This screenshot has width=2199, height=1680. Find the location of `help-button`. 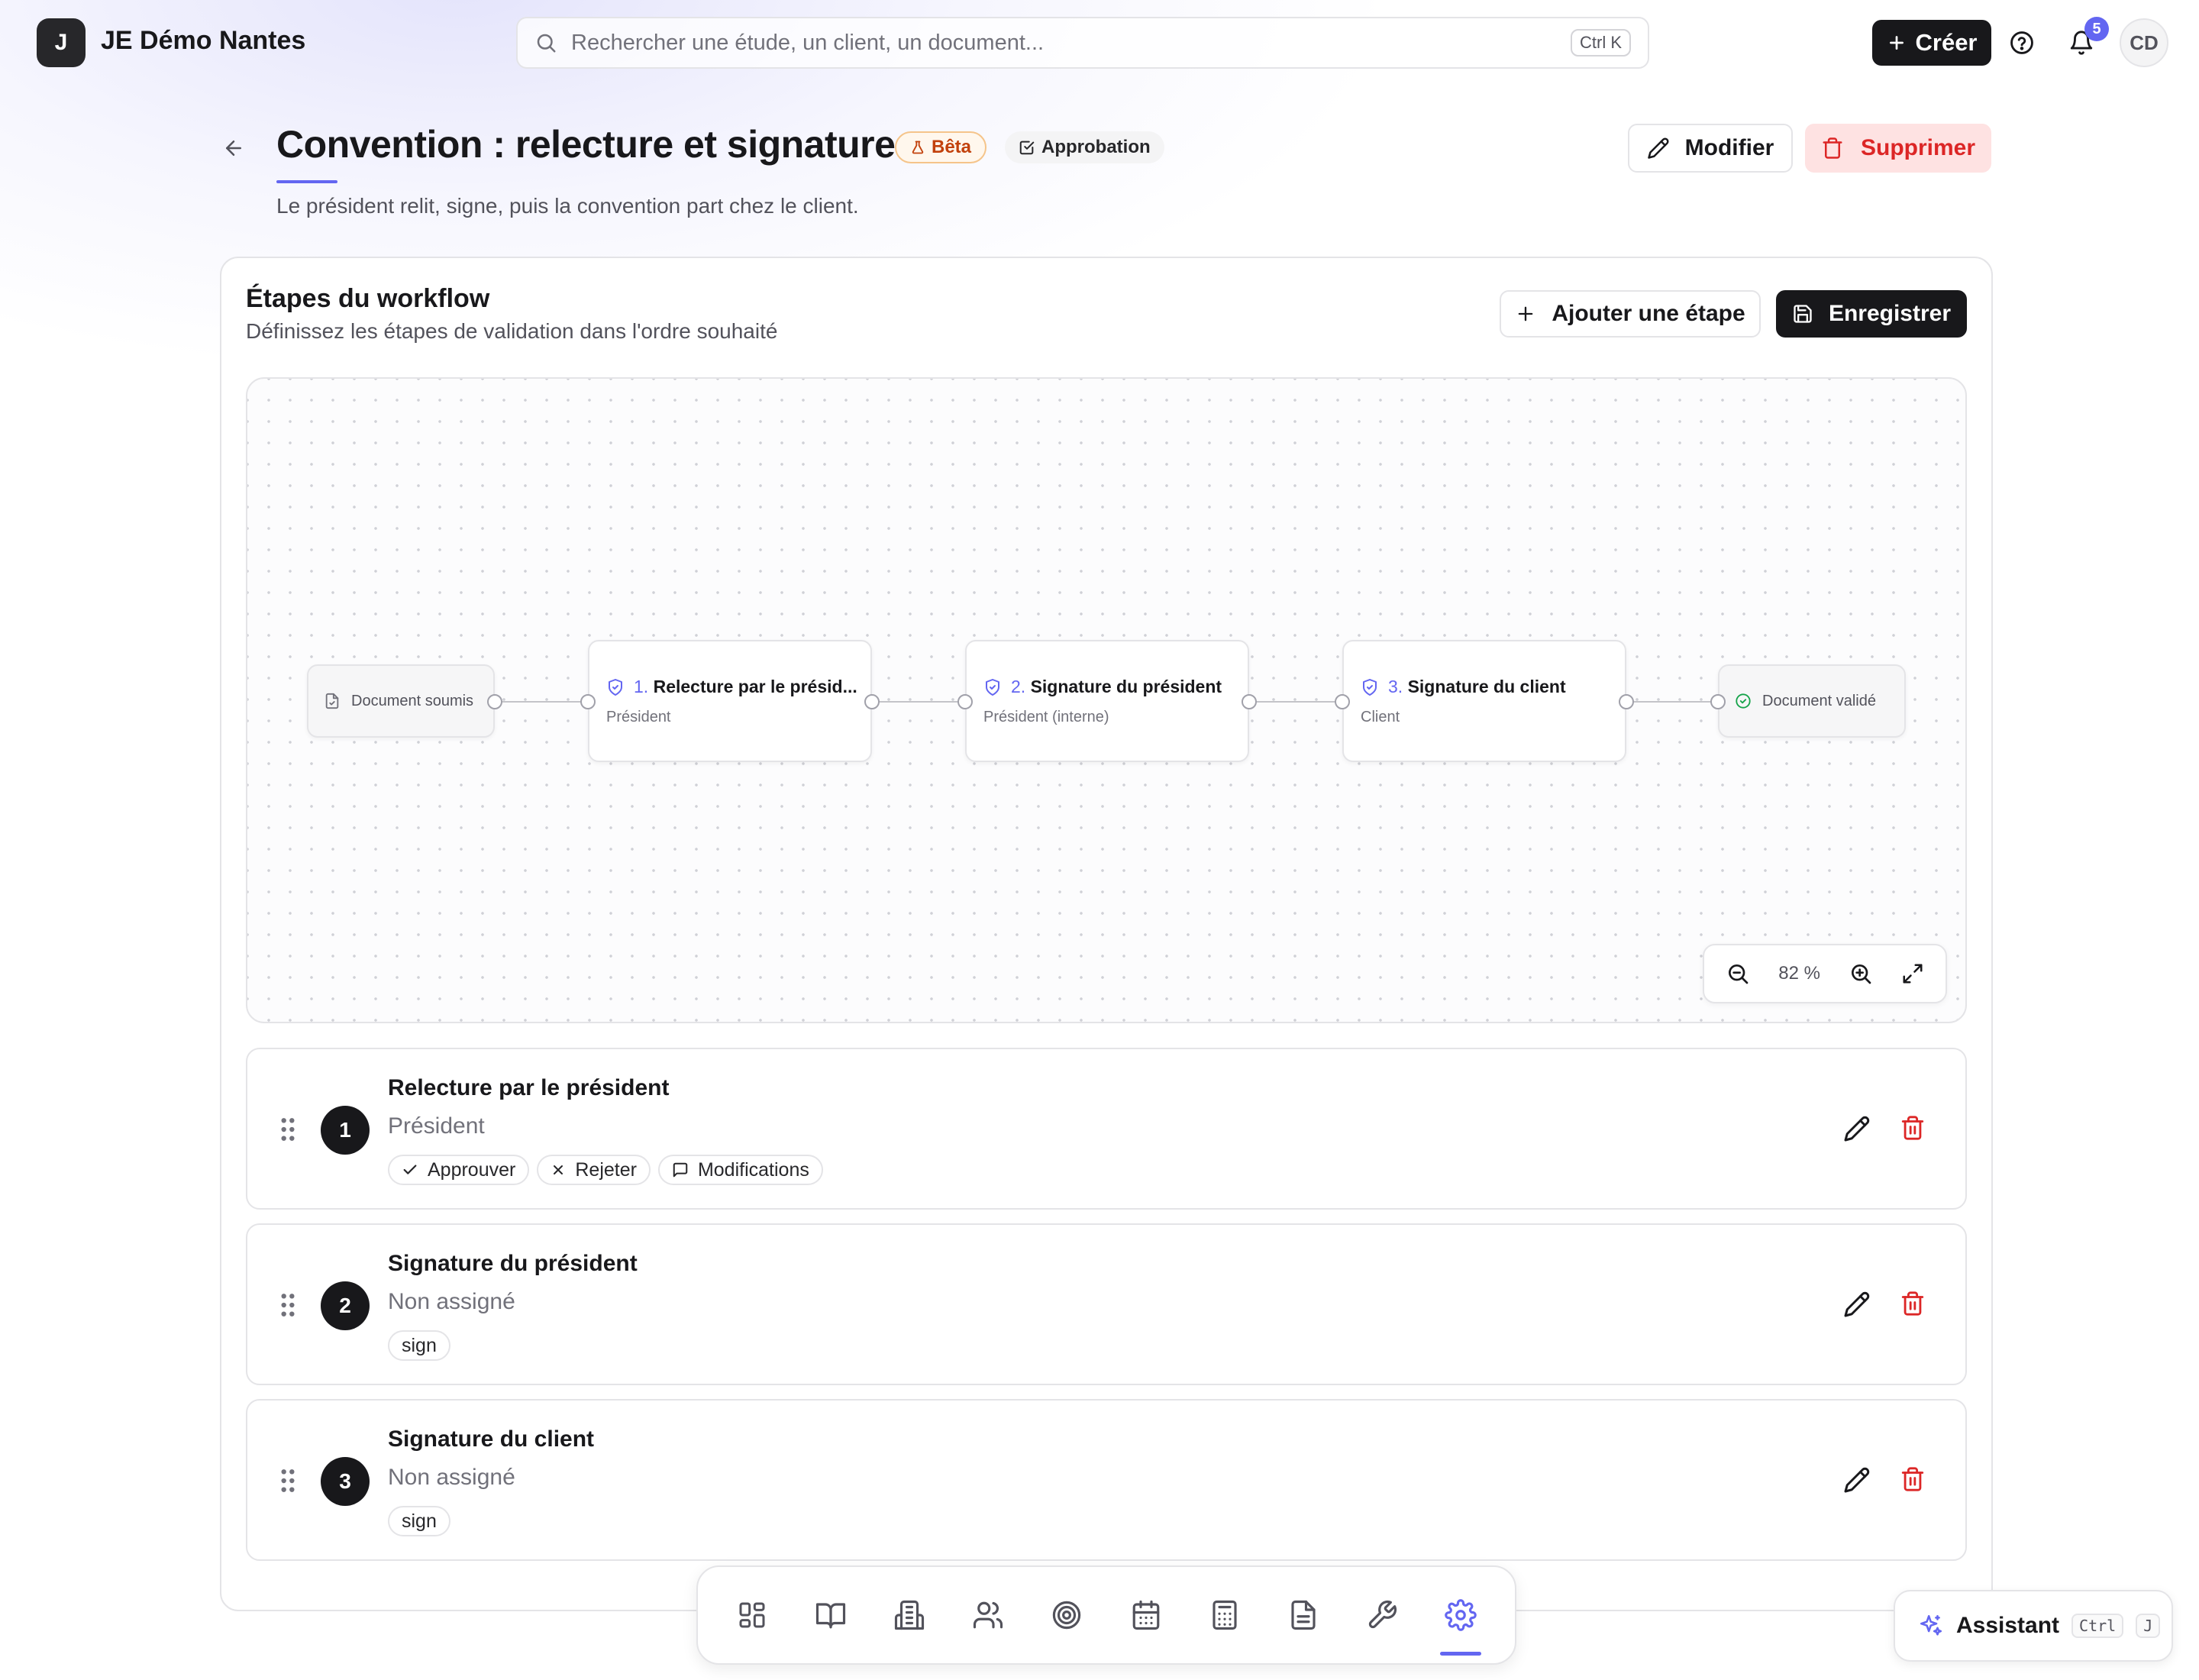

help-button is located at coordinates (2022, 42).